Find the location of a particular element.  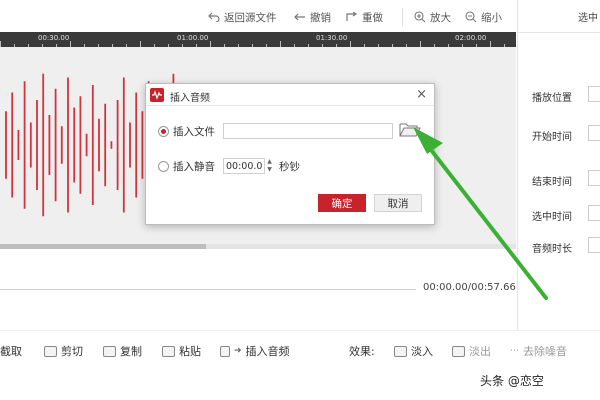

toolbar-divider is located at coordinates (402, 17).